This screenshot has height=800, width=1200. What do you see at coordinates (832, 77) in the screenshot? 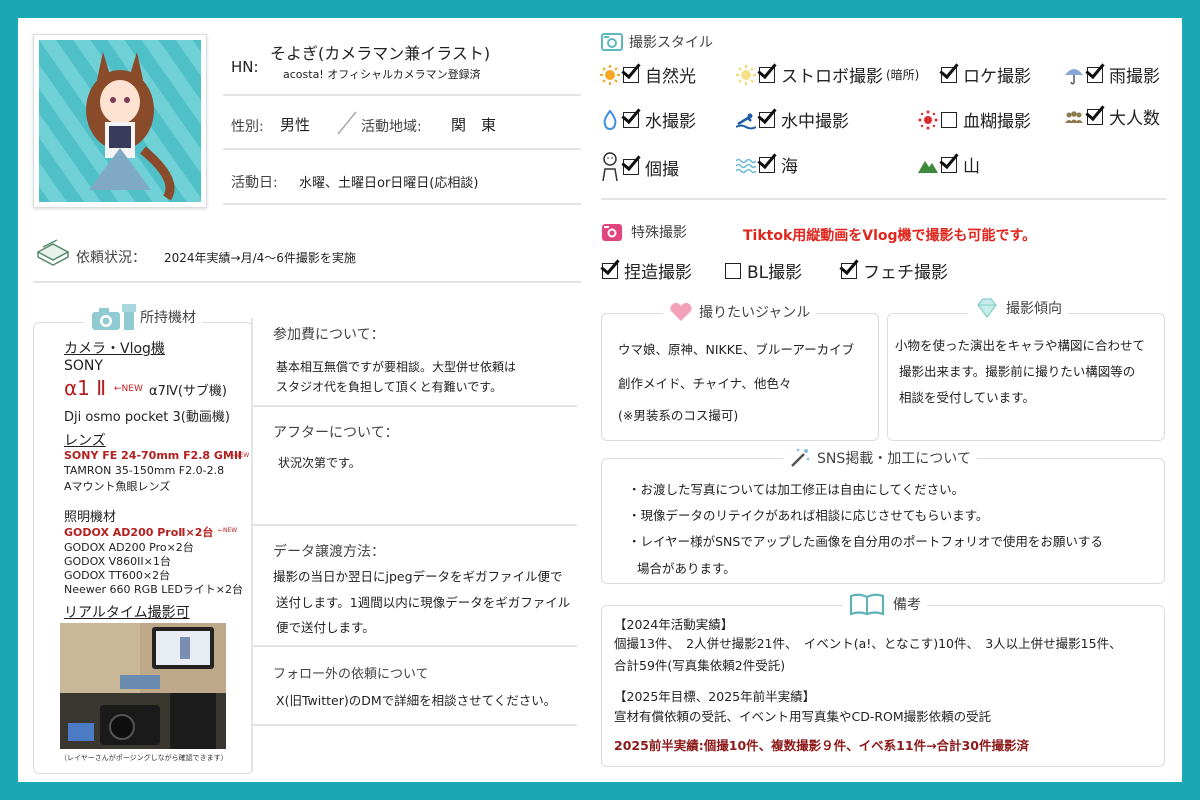
I see `strobe-label: ストロボ撮影` at bounding box center [832, 77].